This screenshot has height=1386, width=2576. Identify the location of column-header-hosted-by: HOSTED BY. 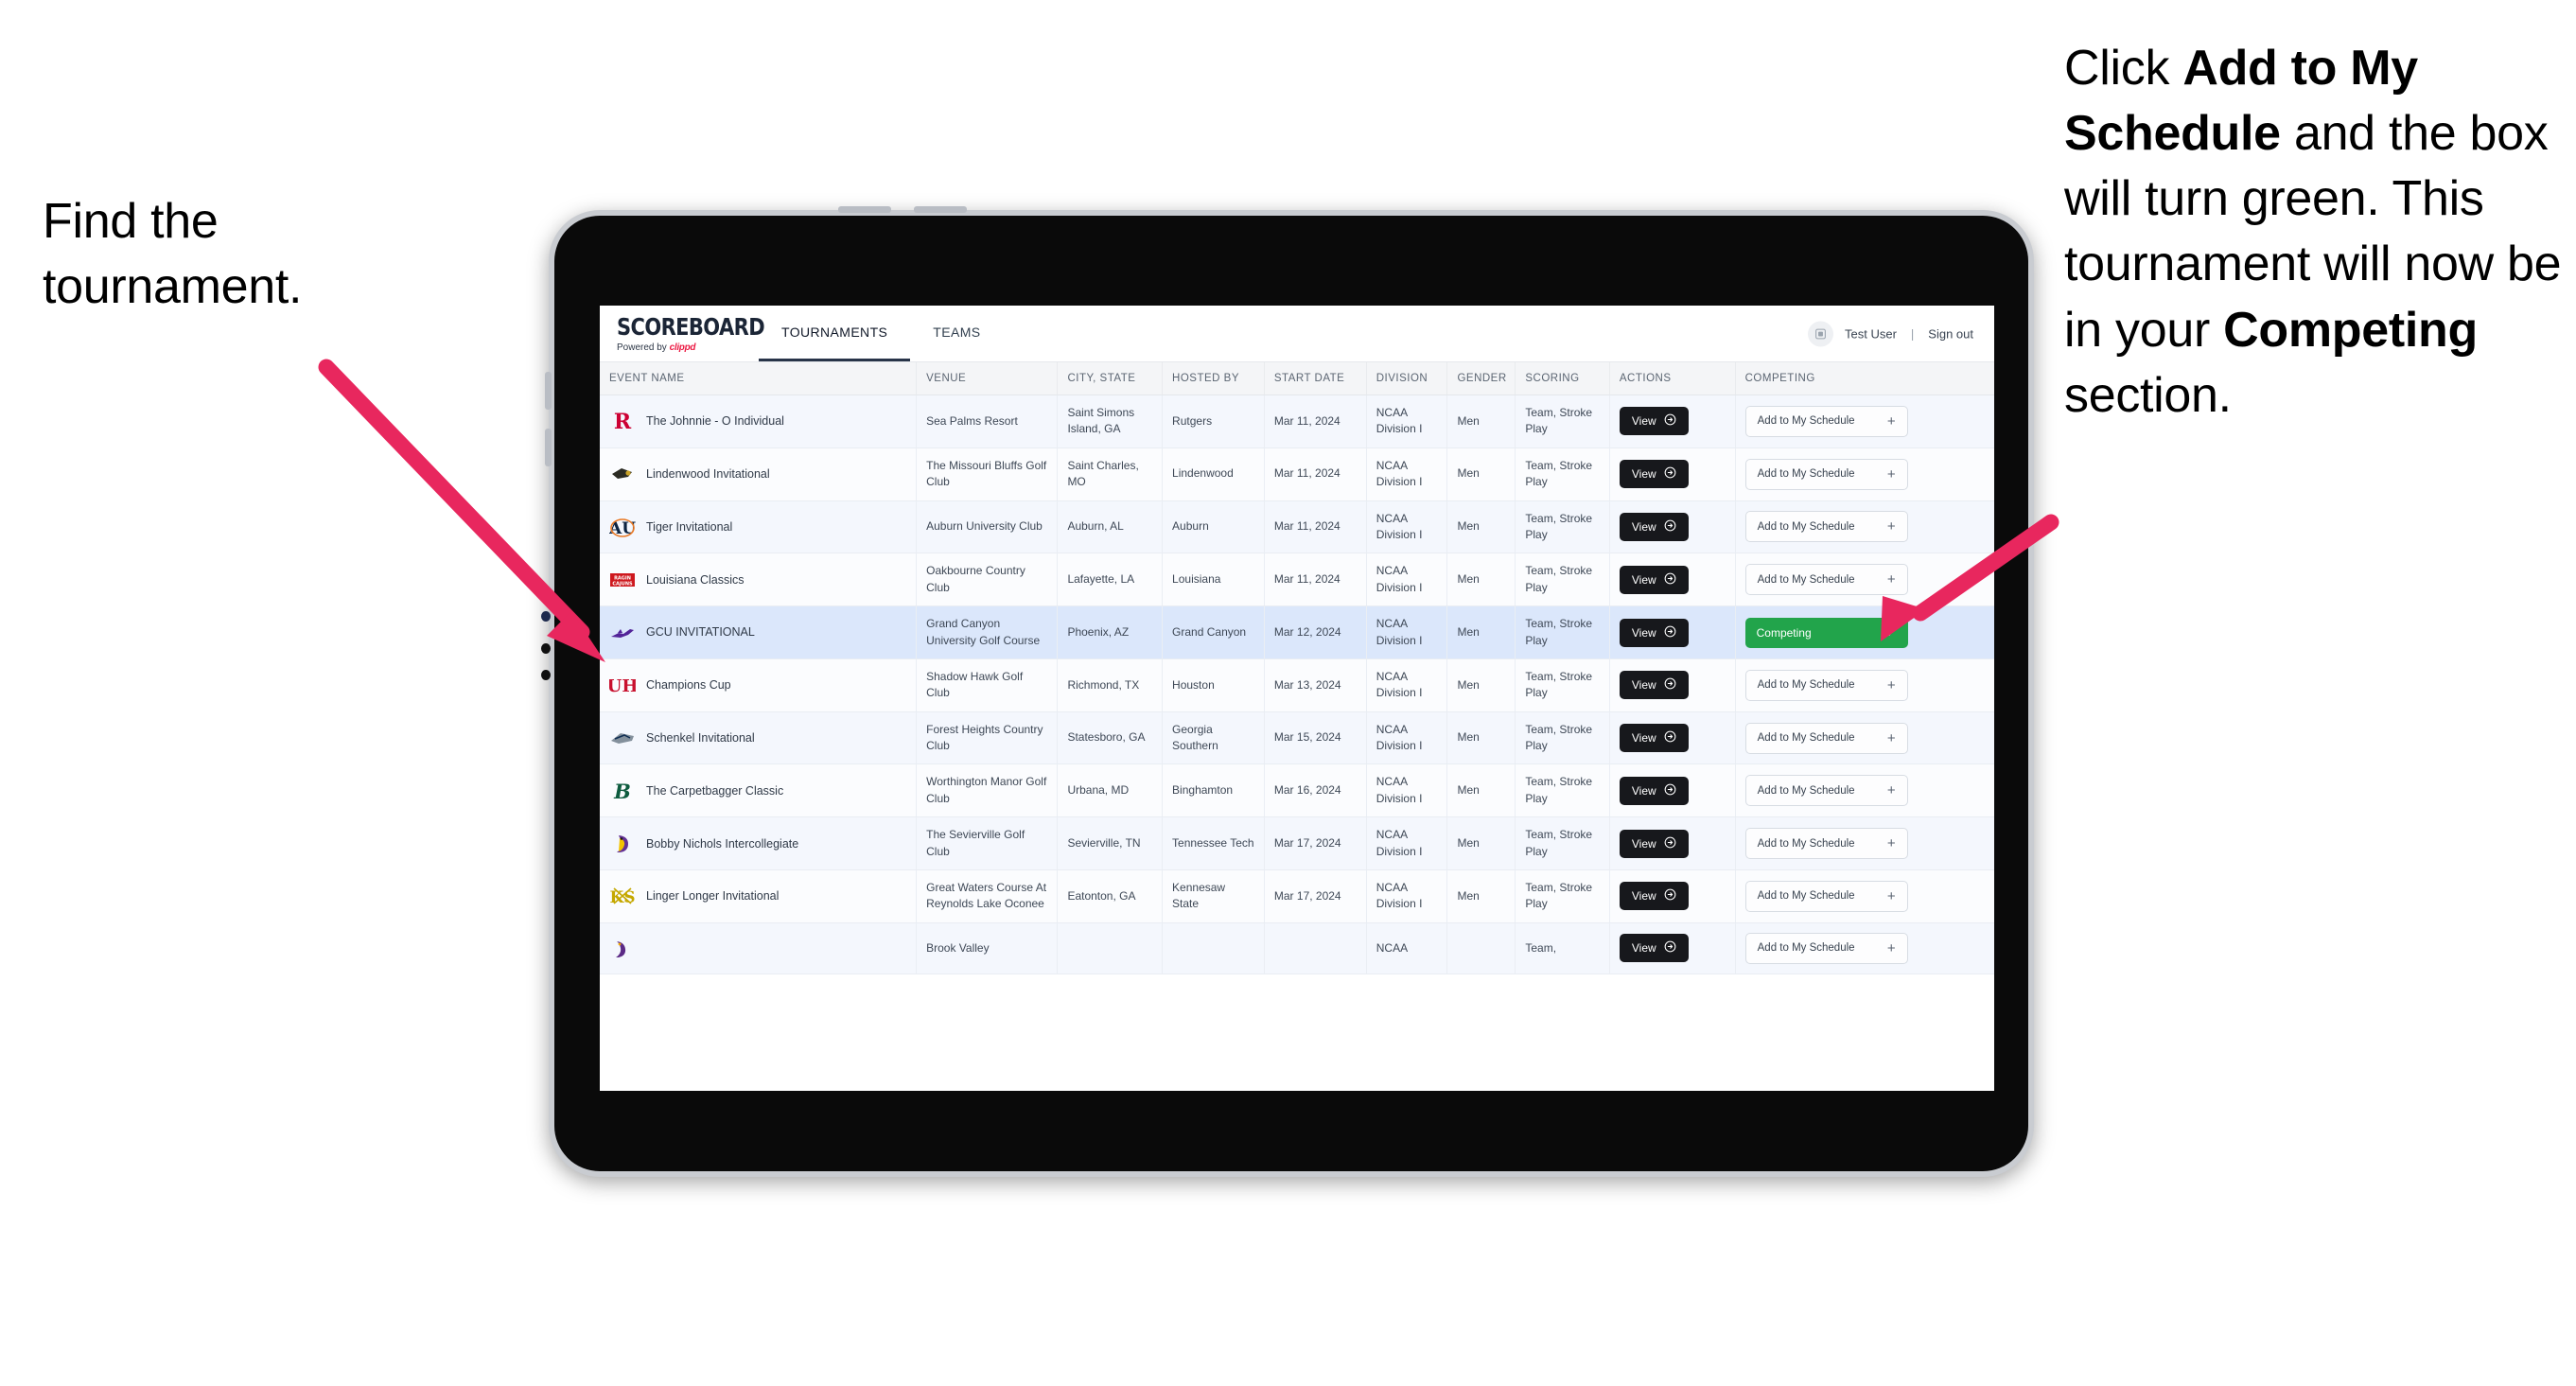
(1214, 378).